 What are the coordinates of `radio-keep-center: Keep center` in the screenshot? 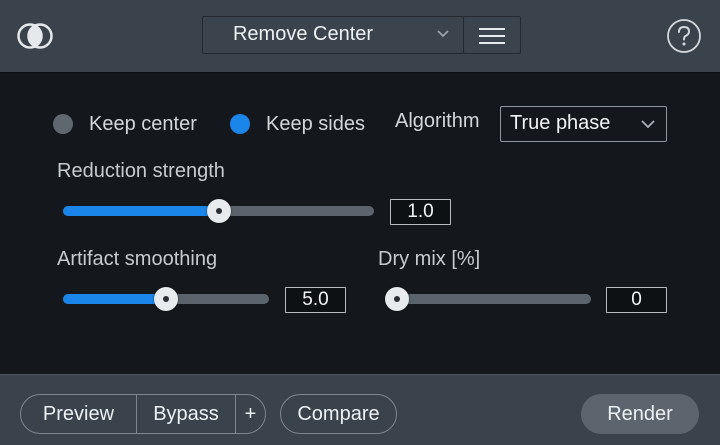 It's located at (125, 124).